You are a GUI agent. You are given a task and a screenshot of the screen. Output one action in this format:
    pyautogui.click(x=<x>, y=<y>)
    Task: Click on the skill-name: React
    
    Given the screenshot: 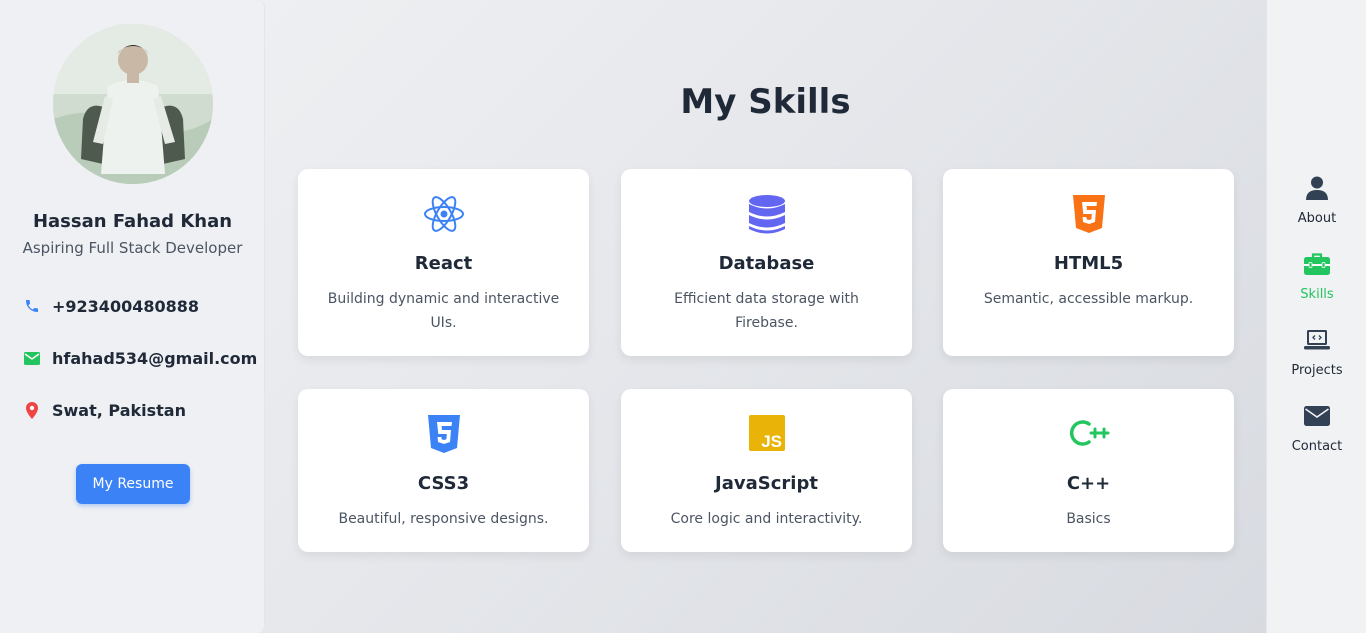 What is the action you would take?
    pyautogui.click(x=443, y=263)
    